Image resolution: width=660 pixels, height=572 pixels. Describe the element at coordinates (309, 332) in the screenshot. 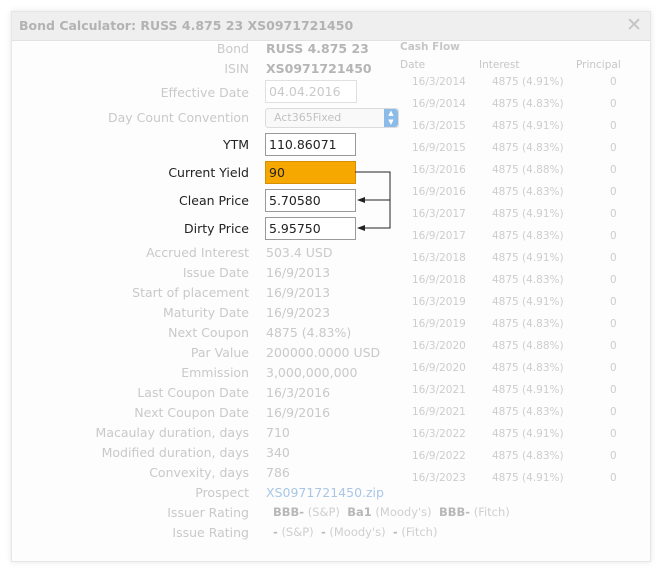

I see `info-value: 4875 (4.83%)` at that location.